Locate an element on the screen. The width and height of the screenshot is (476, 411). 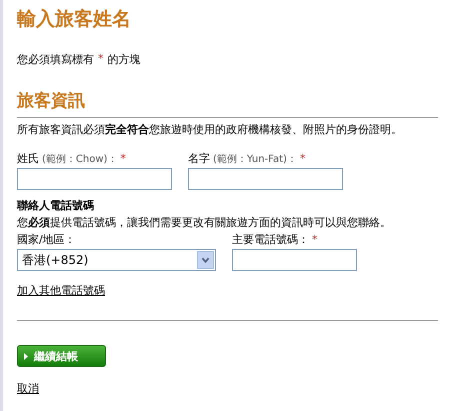
field-label: 名字 is located at coordinates (199, 158).